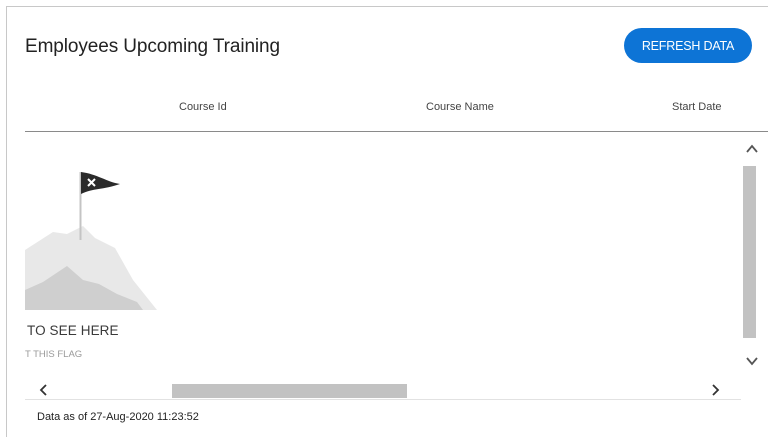 The image size is (768, 437). I want to click on chevron-up-icon, so click(752, 149).